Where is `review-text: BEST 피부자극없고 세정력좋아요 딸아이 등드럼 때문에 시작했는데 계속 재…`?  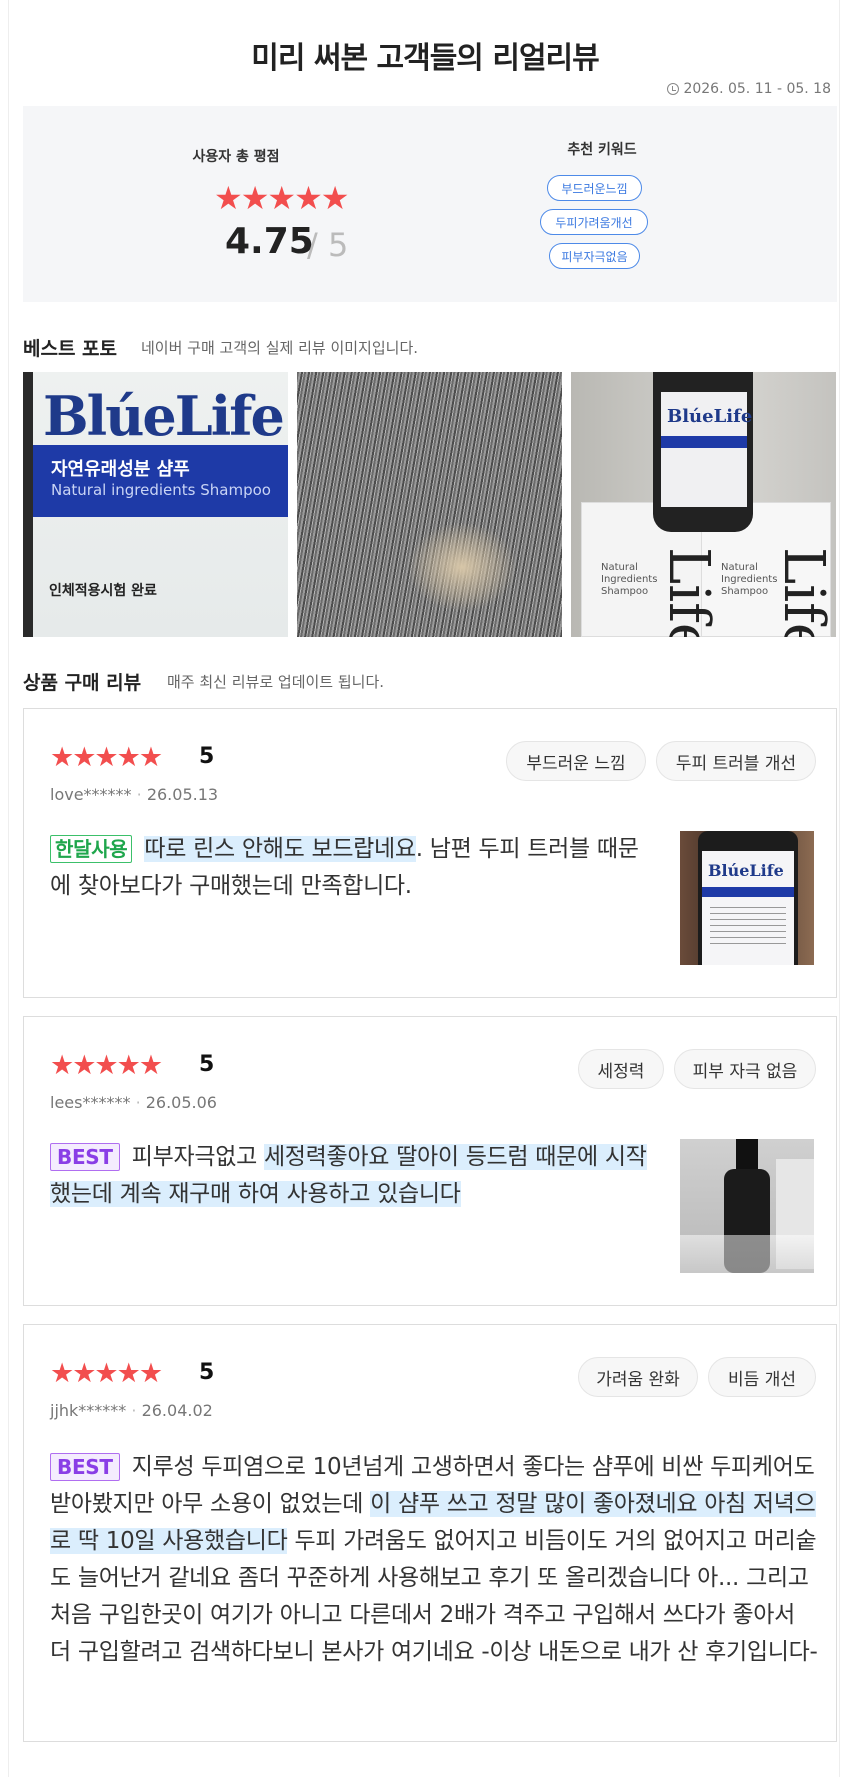
review-text: BEST 피부자극없고 세정력좋아요 딸아이 등드럼 때문에 시작했는데 계속 재… is located at coordinates (350, 1176).